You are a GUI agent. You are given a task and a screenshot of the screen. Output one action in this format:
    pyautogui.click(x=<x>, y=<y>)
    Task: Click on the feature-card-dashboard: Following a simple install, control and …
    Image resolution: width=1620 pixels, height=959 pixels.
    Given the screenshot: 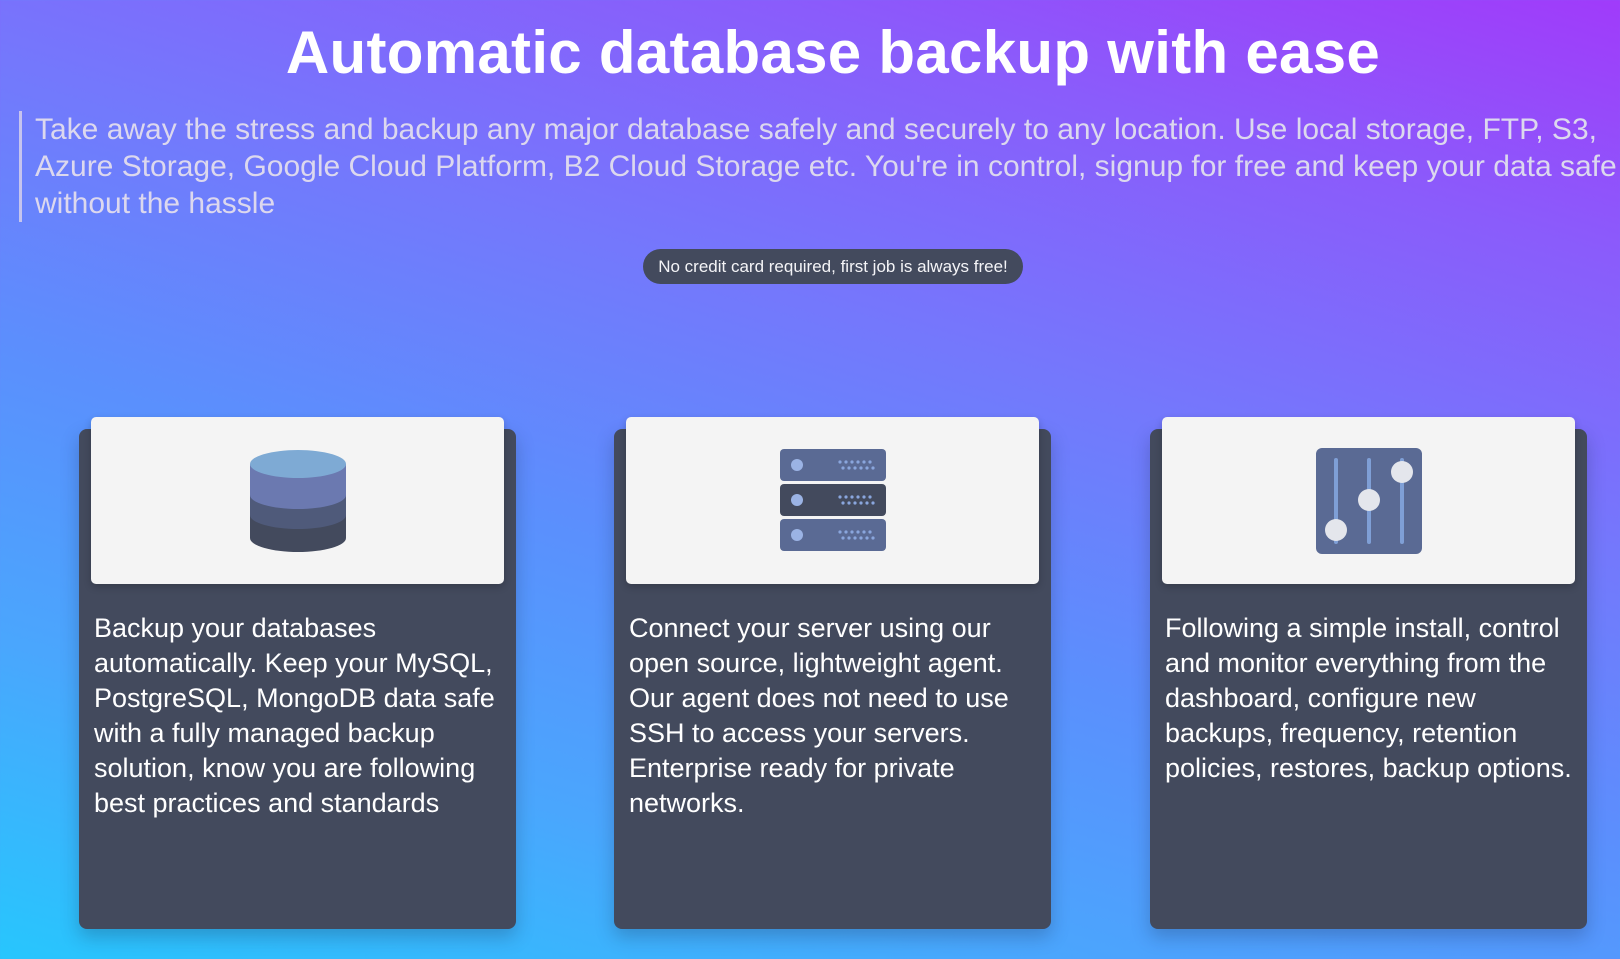 What is the action you would take?
    pyautogui.click(x=1368, y=673)
    